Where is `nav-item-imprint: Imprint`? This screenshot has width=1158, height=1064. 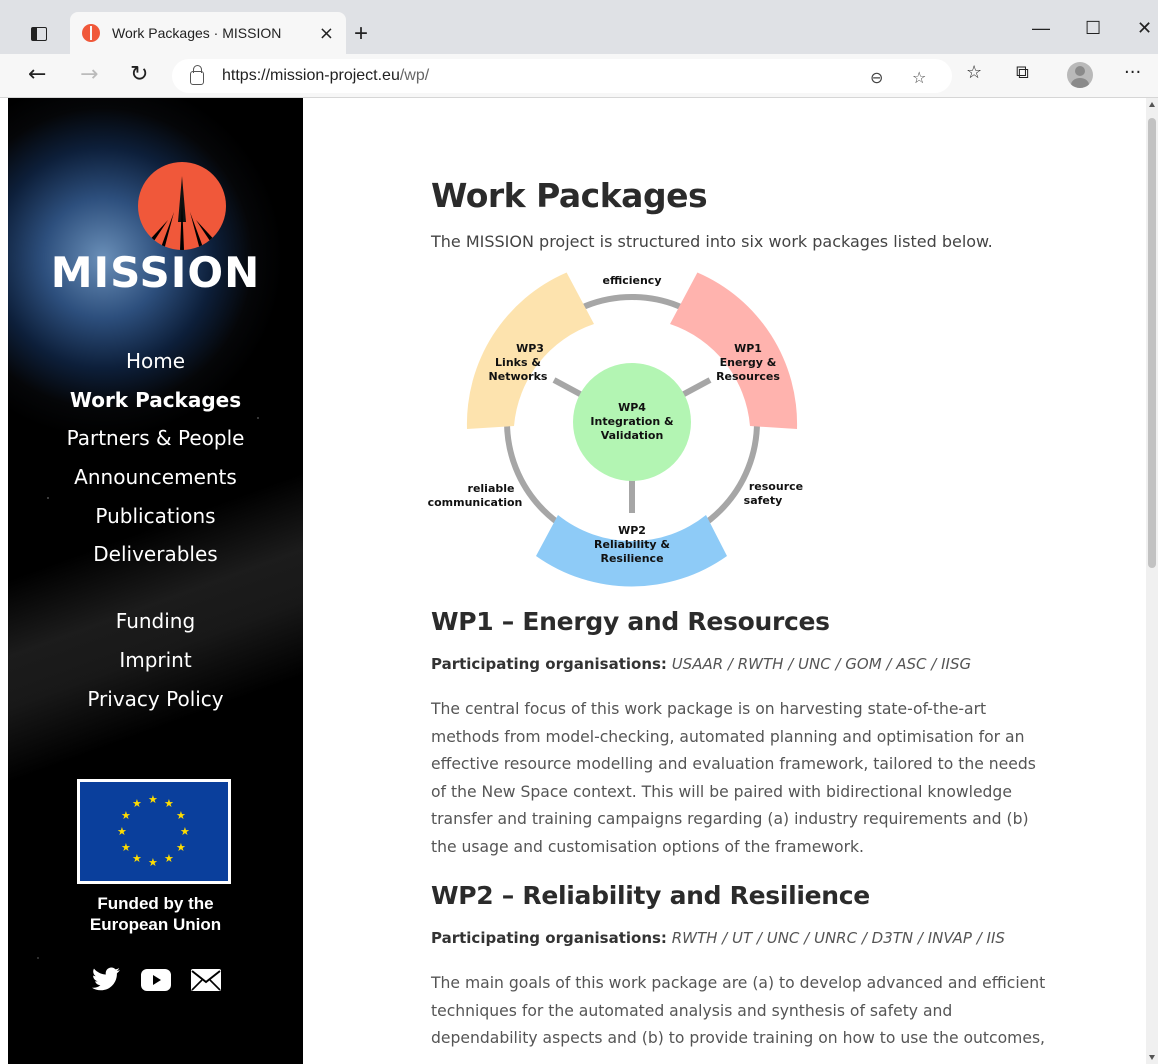
nav-item-imprint: Imprint is located at coordinates (155, 664).